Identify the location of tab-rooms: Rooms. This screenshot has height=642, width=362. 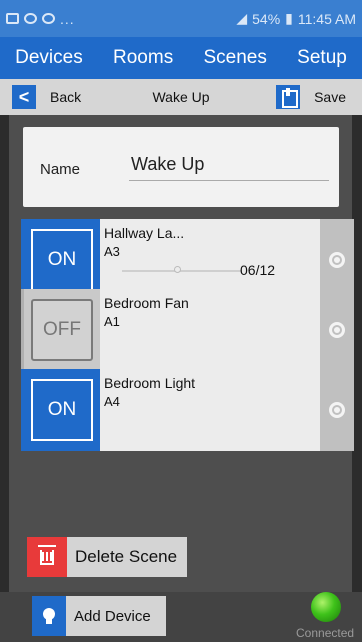
(143, 58).